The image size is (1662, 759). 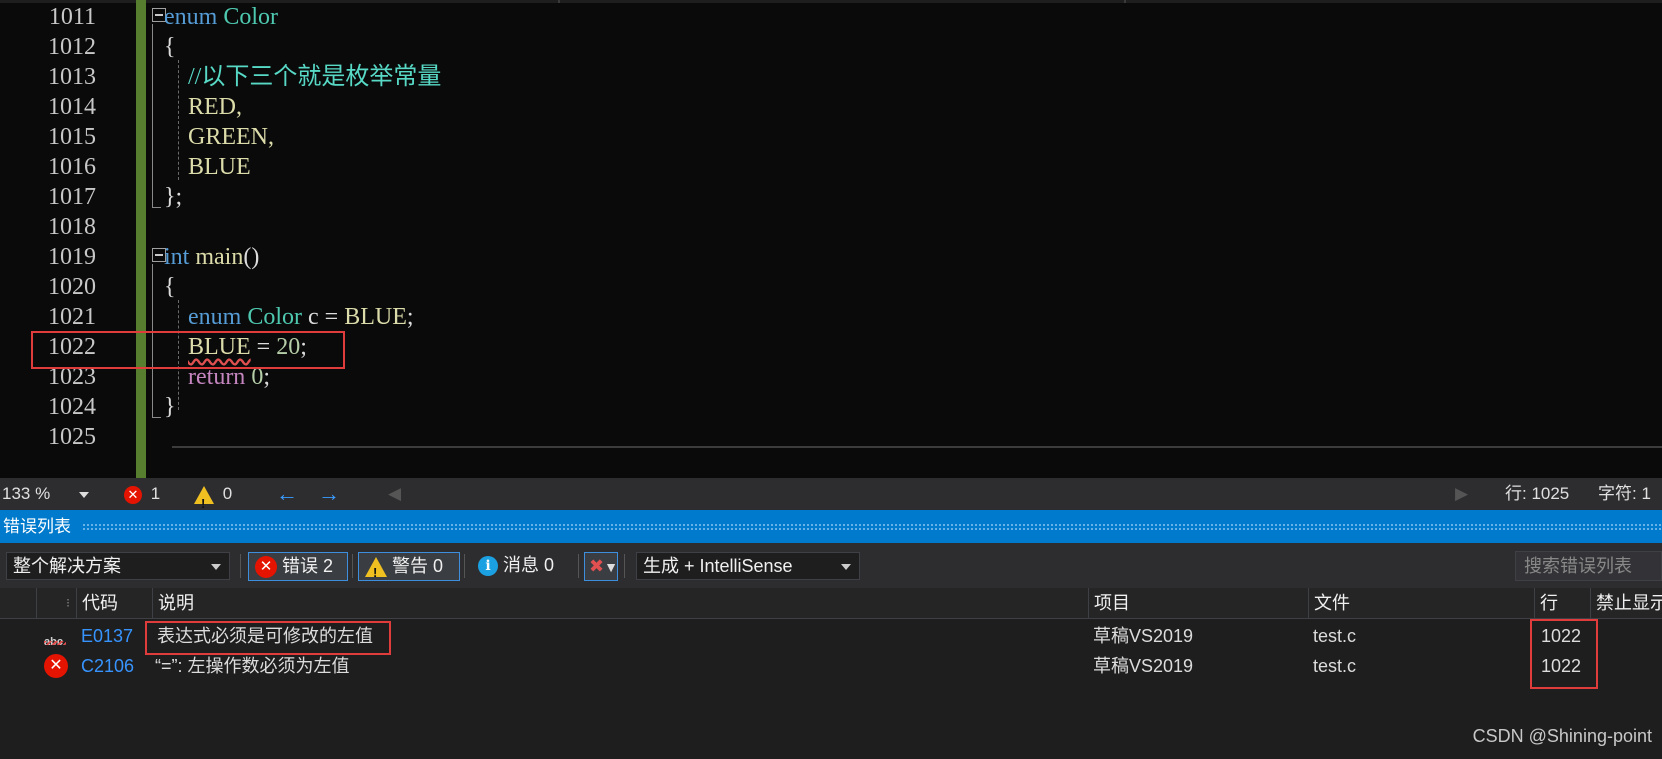 I want to click on code-token: enum, so click(x=215, y=317).